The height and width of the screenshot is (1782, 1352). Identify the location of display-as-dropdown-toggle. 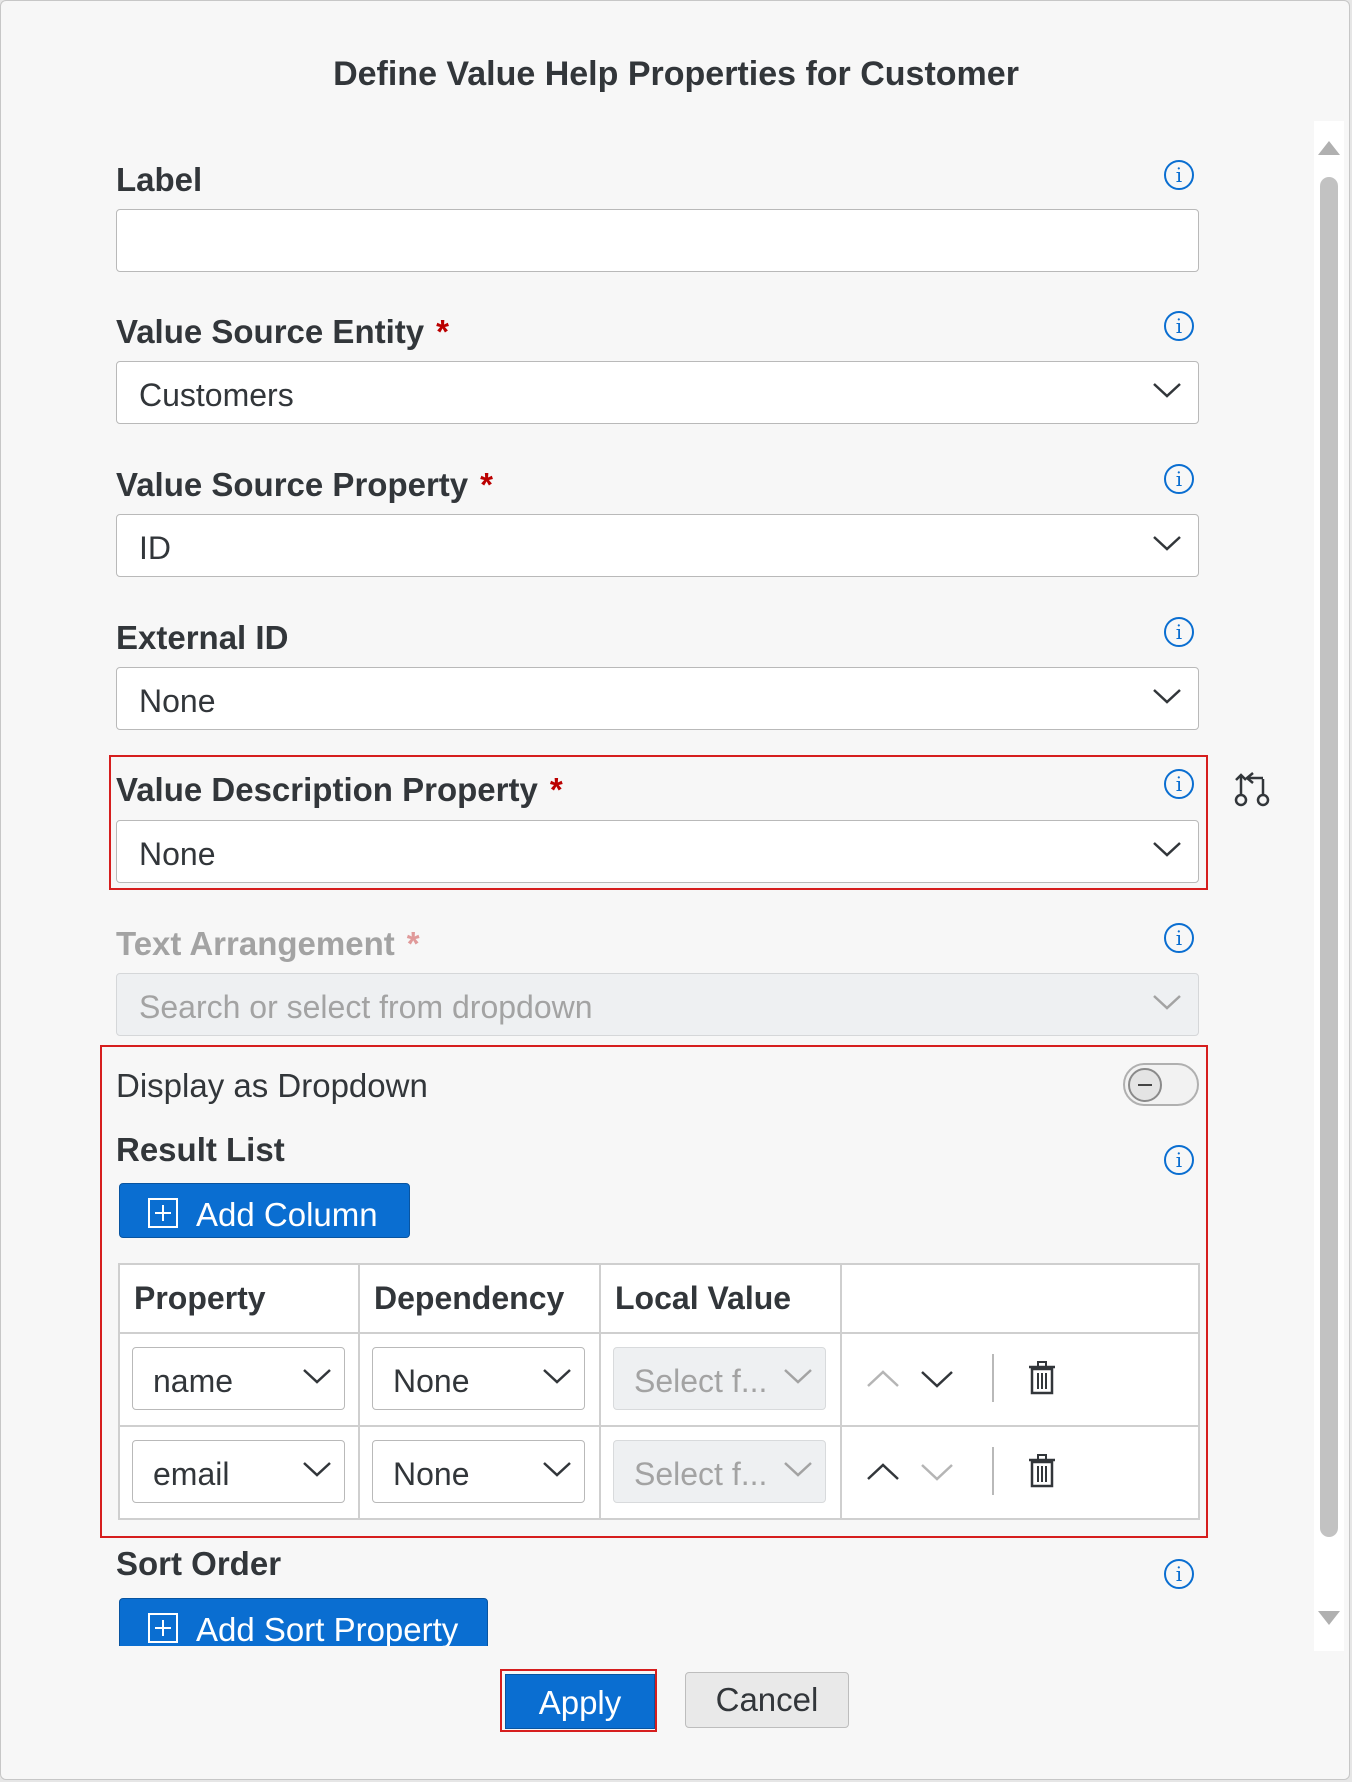
(1161, 1084).